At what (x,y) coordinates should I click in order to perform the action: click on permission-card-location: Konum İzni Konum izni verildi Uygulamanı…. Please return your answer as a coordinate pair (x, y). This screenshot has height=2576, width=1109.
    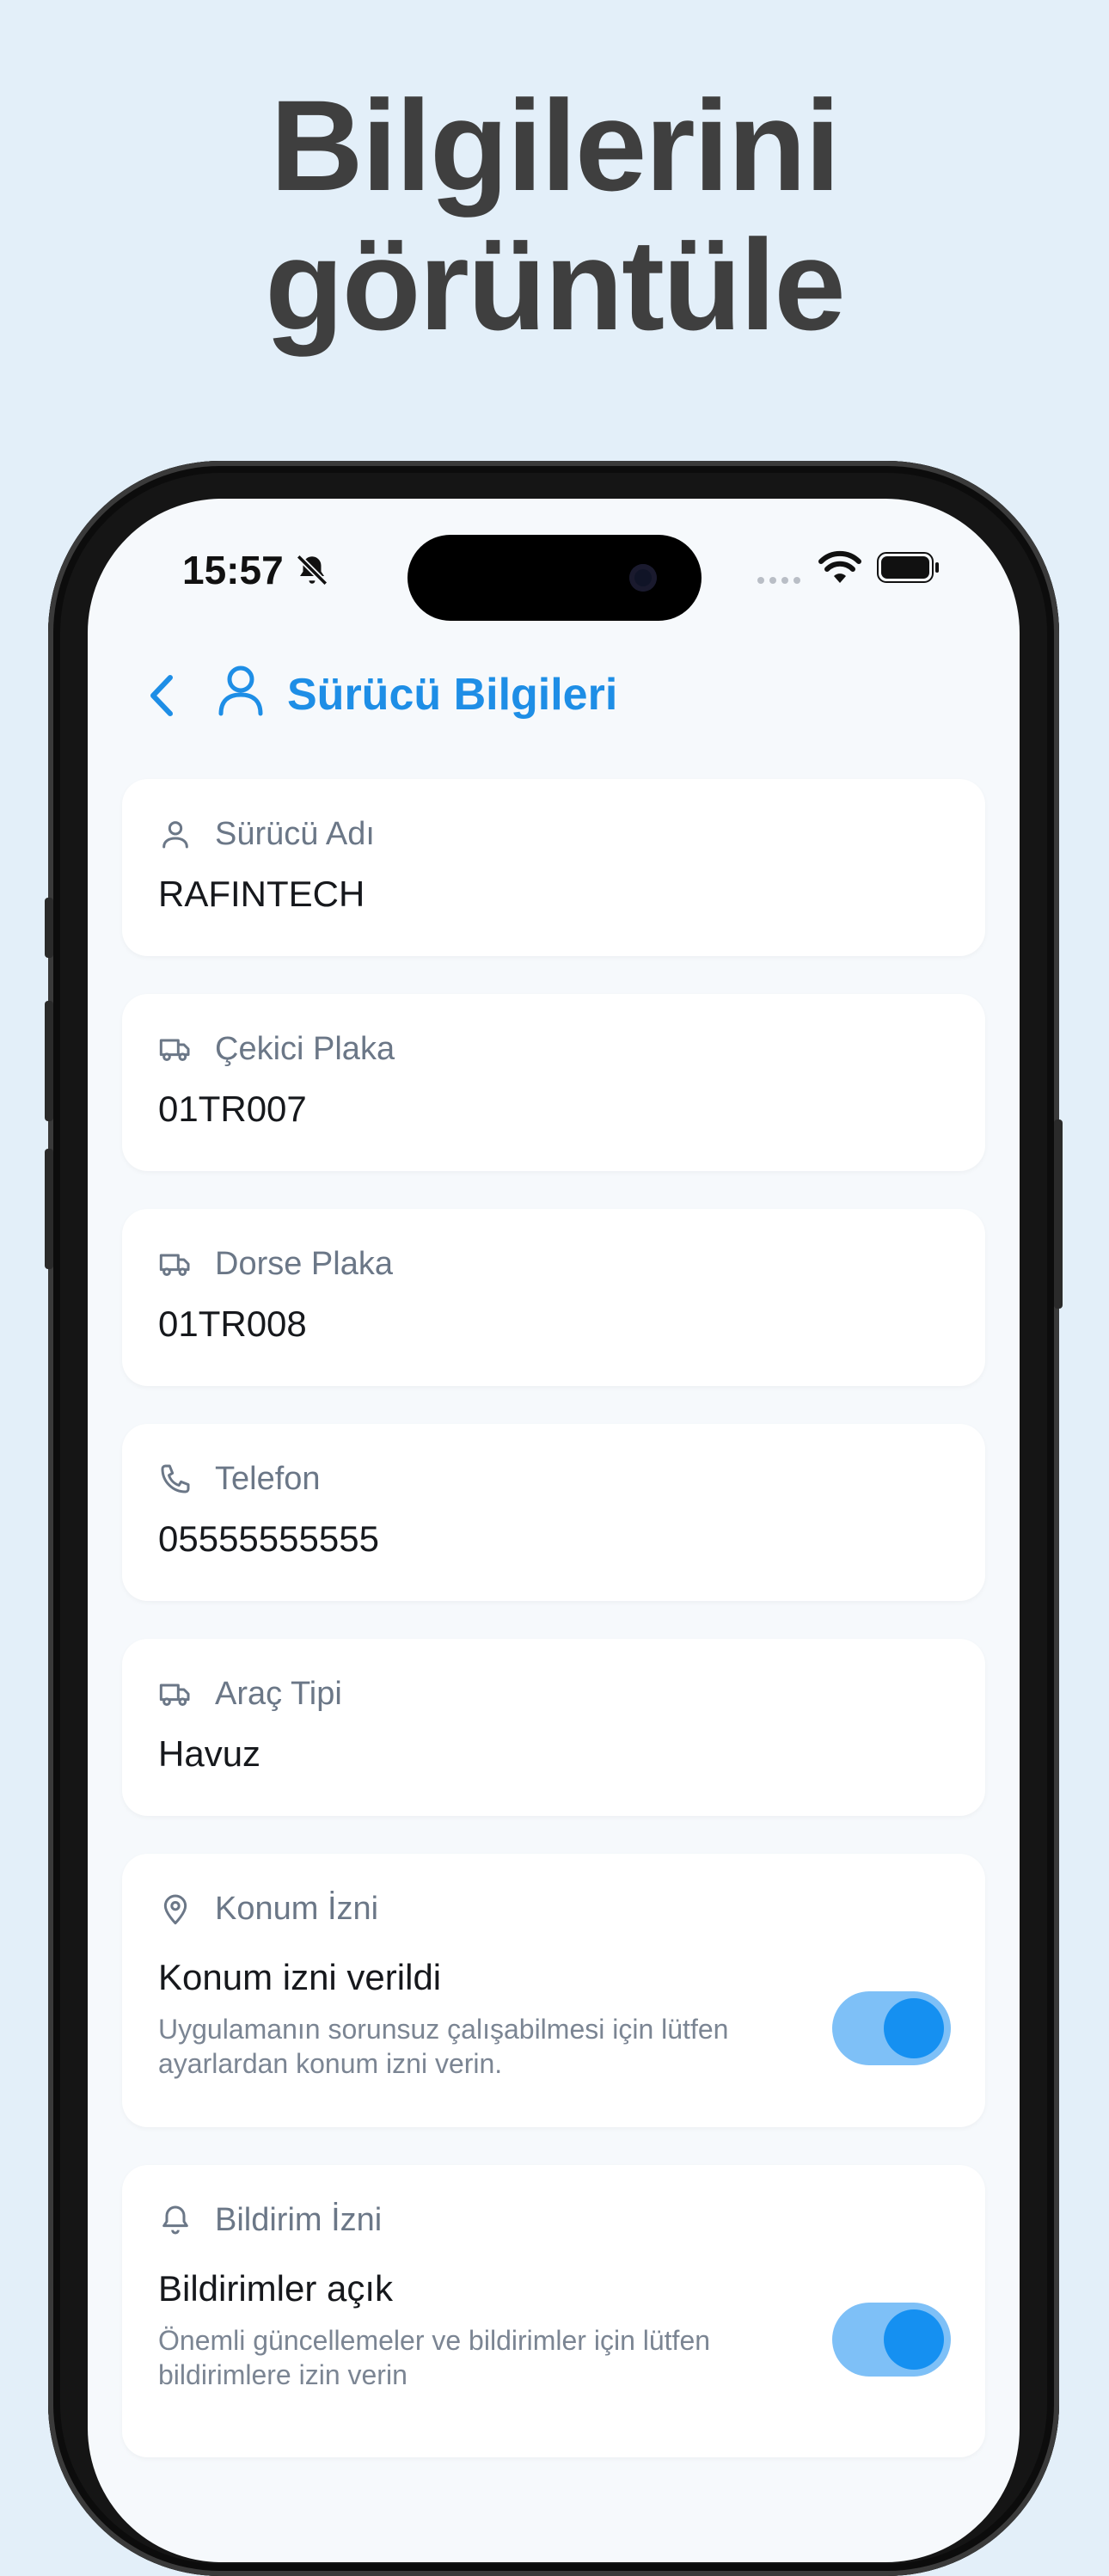
    Looking at the image, I should click on (553, 1990).